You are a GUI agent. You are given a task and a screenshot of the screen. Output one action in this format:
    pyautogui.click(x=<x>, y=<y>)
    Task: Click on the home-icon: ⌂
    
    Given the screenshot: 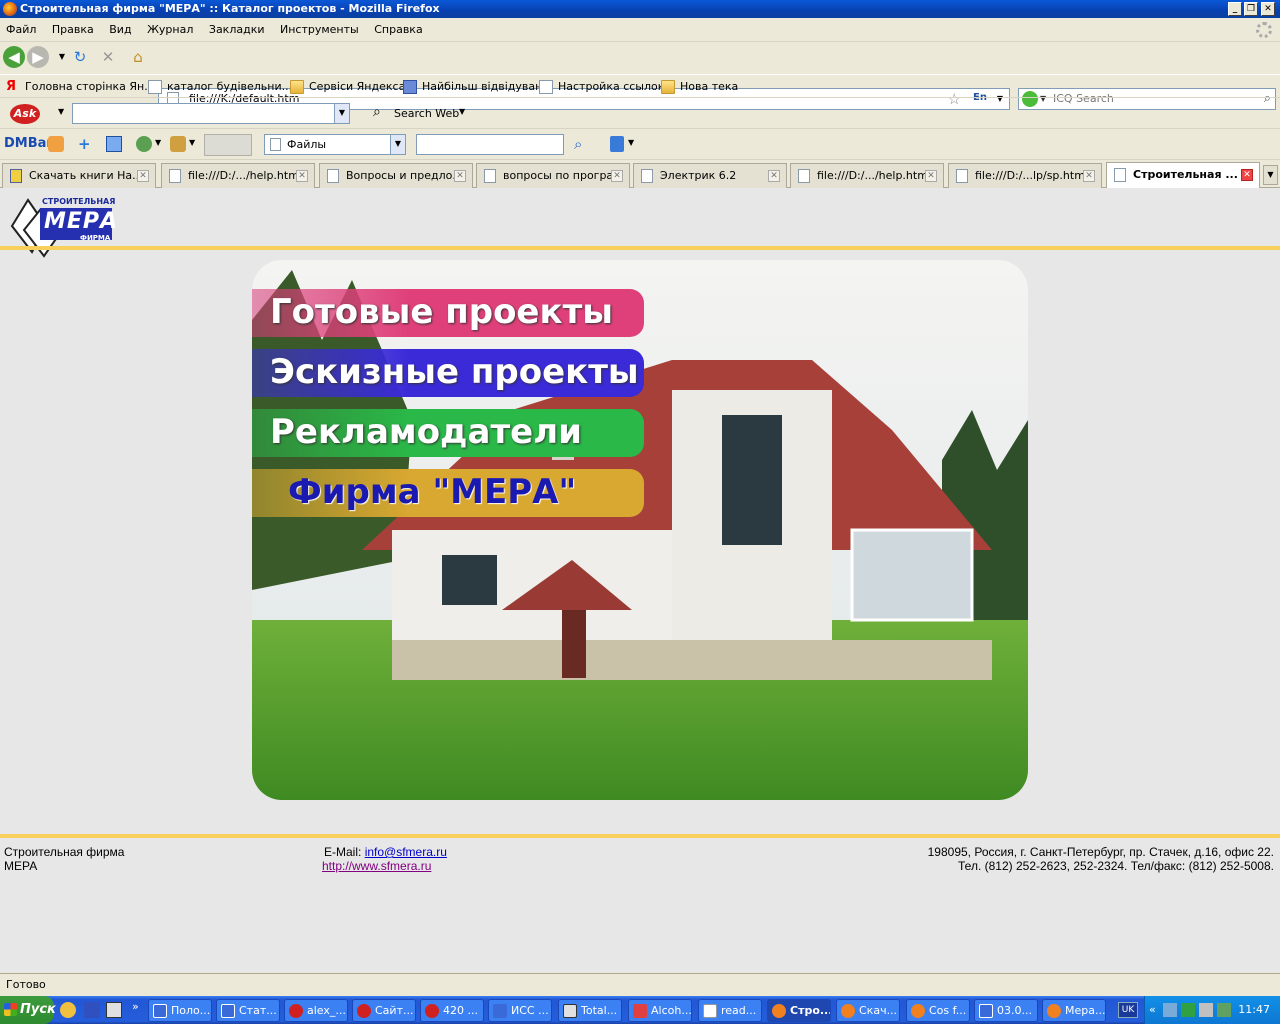 What is the action you would take?
    pyautogui.click(x=138, y=57)
    